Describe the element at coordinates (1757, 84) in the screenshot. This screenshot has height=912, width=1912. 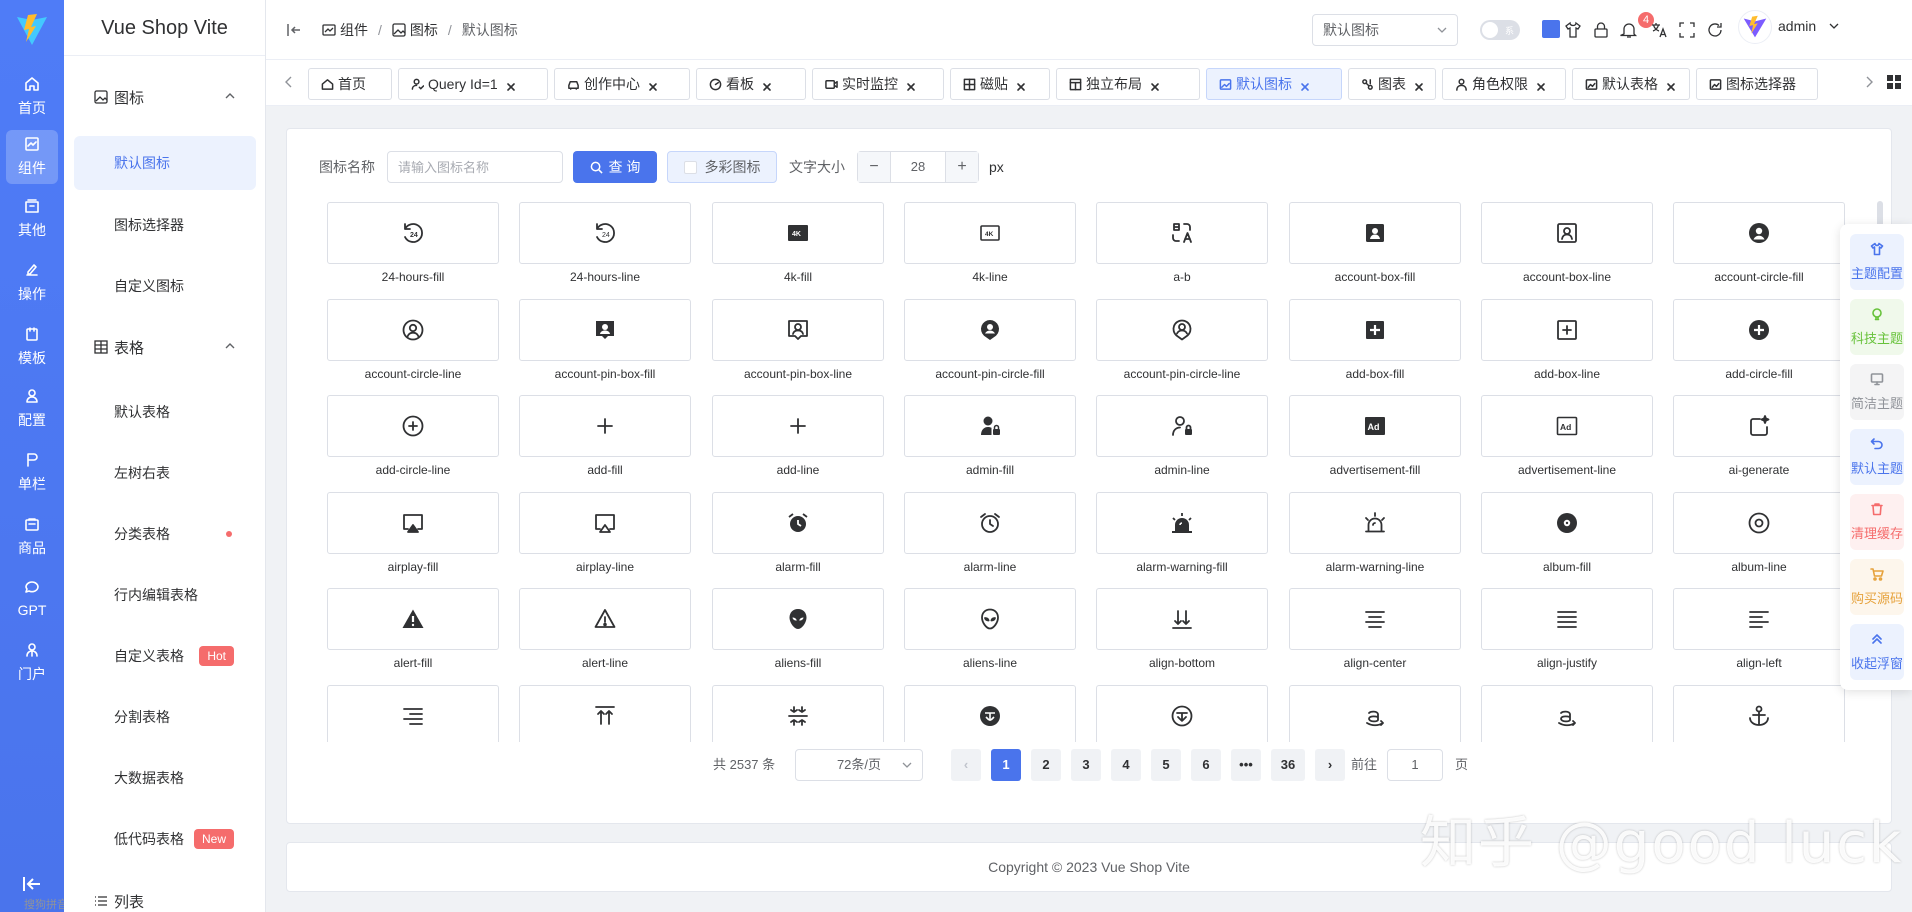
I see `tab-11: 图标选择器` at that location.